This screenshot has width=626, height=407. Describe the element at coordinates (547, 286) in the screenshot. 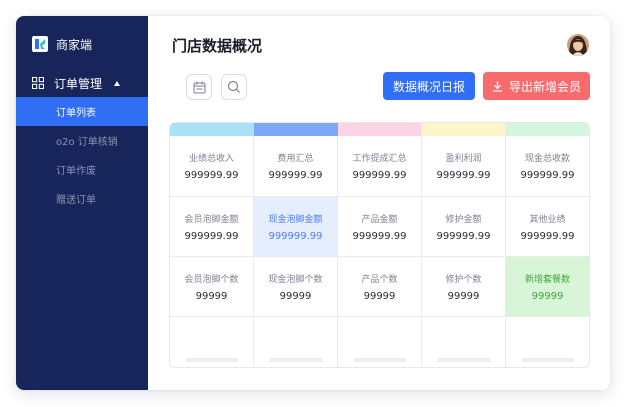

I see `stat-cell-new-package-count: 新增套餐数 99999` at that location.